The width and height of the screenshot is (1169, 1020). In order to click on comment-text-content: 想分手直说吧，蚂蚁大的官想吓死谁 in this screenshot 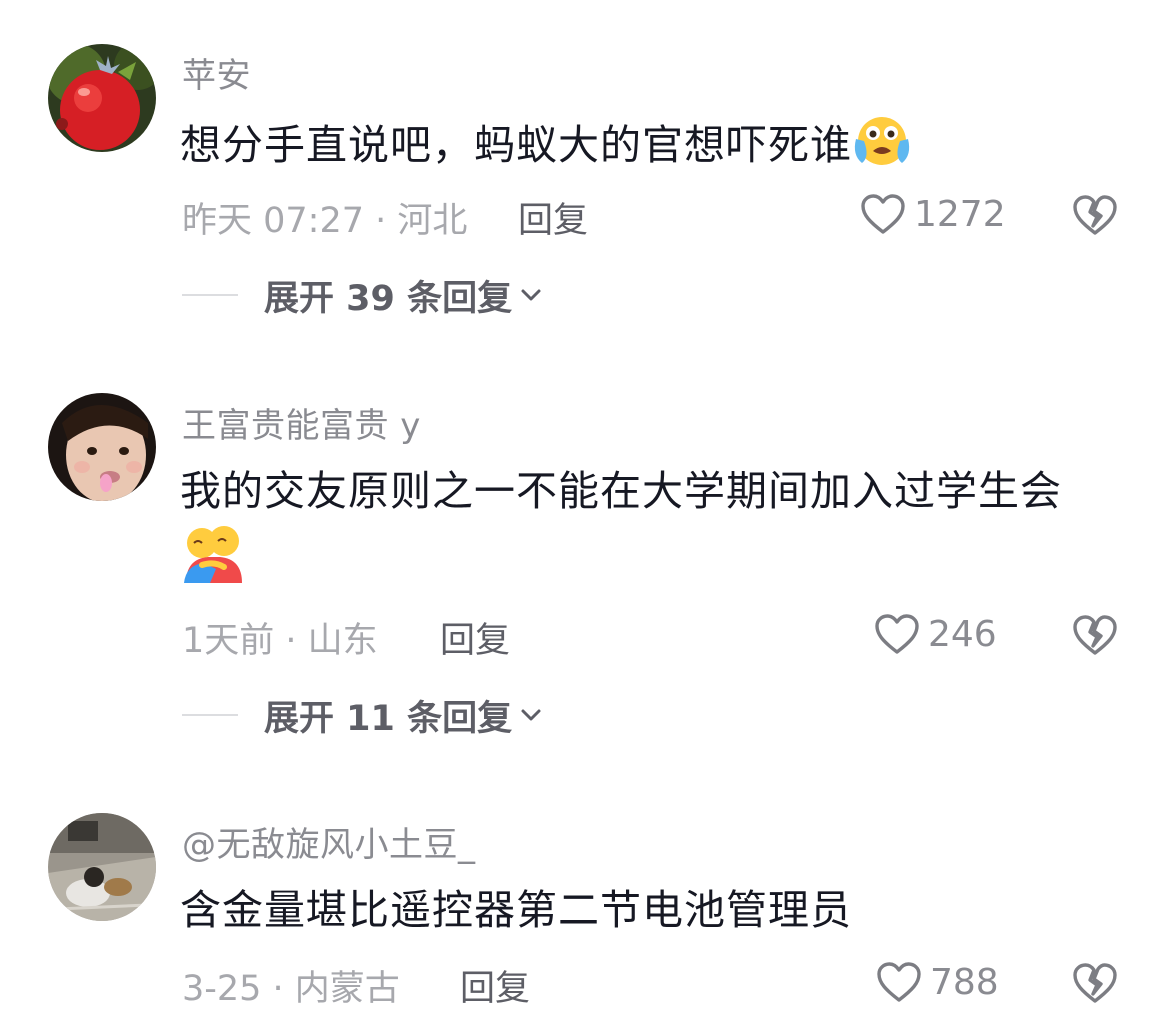, I will do `click(516, 145)`.